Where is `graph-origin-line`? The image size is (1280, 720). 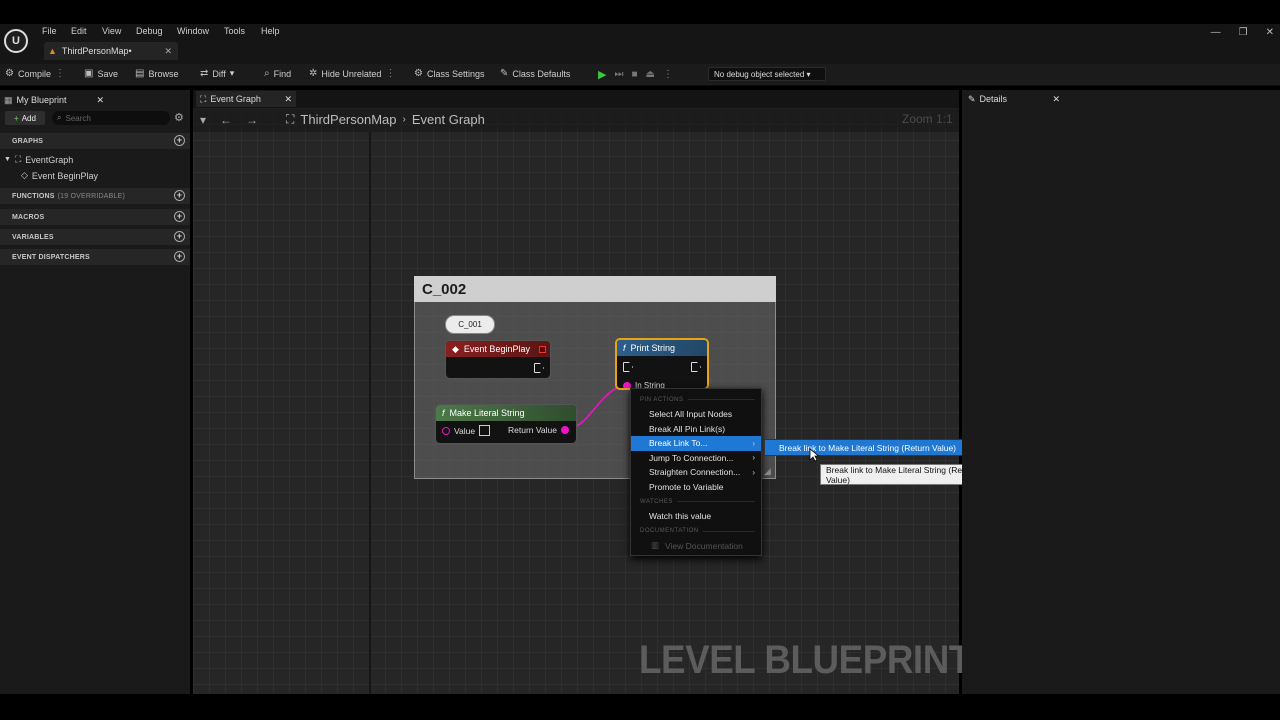
graph-origin-line is located at coordinates (370, 413).